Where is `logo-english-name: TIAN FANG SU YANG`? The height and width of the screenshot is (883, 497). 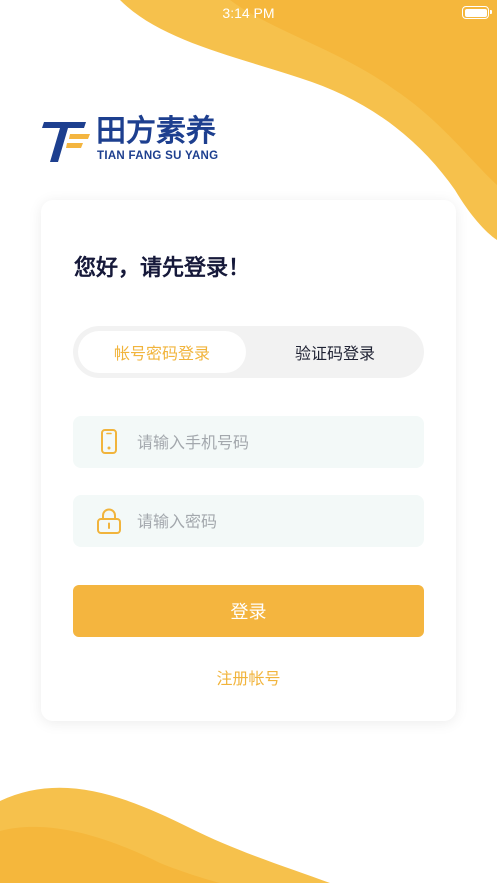 logo-english-name: TIAN FANG SU YANG is located at coordinates (158, 156).